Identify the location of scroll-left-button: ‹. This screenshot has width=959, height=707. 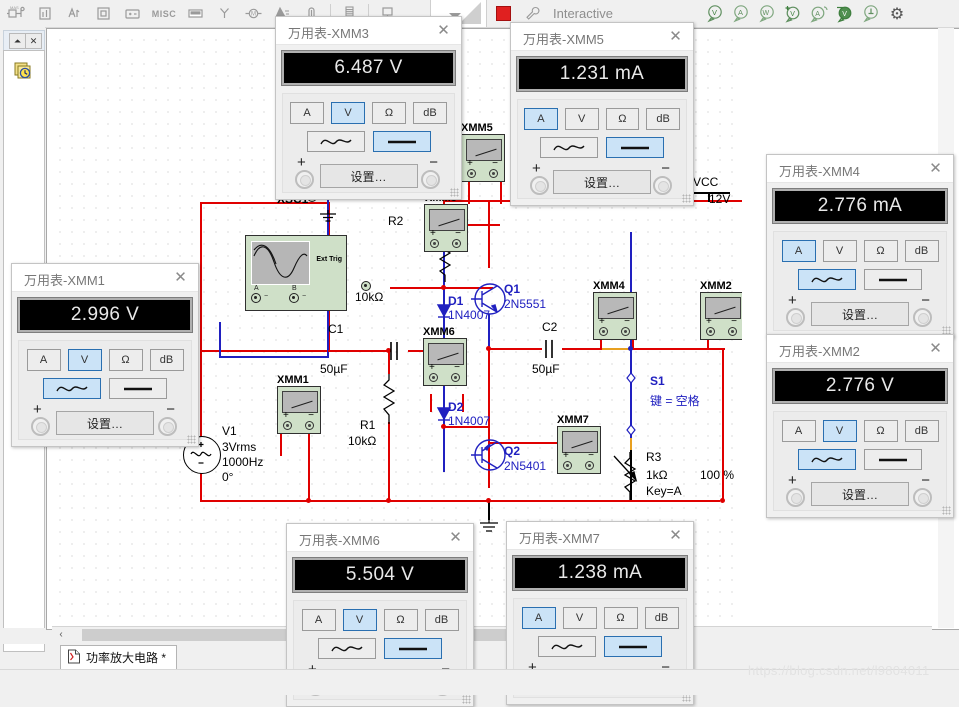
(61, 635).